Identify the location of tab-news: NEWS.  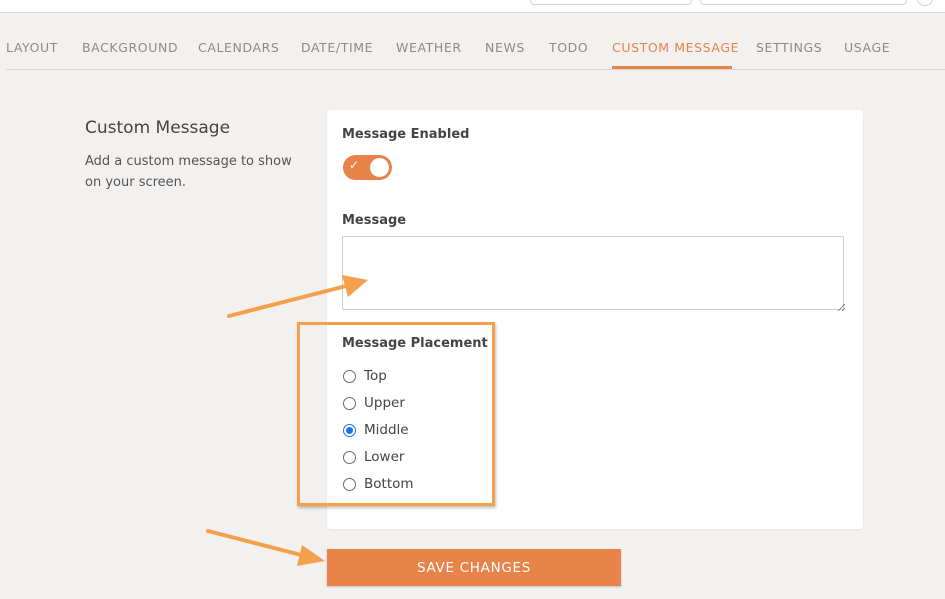
(505, 48).